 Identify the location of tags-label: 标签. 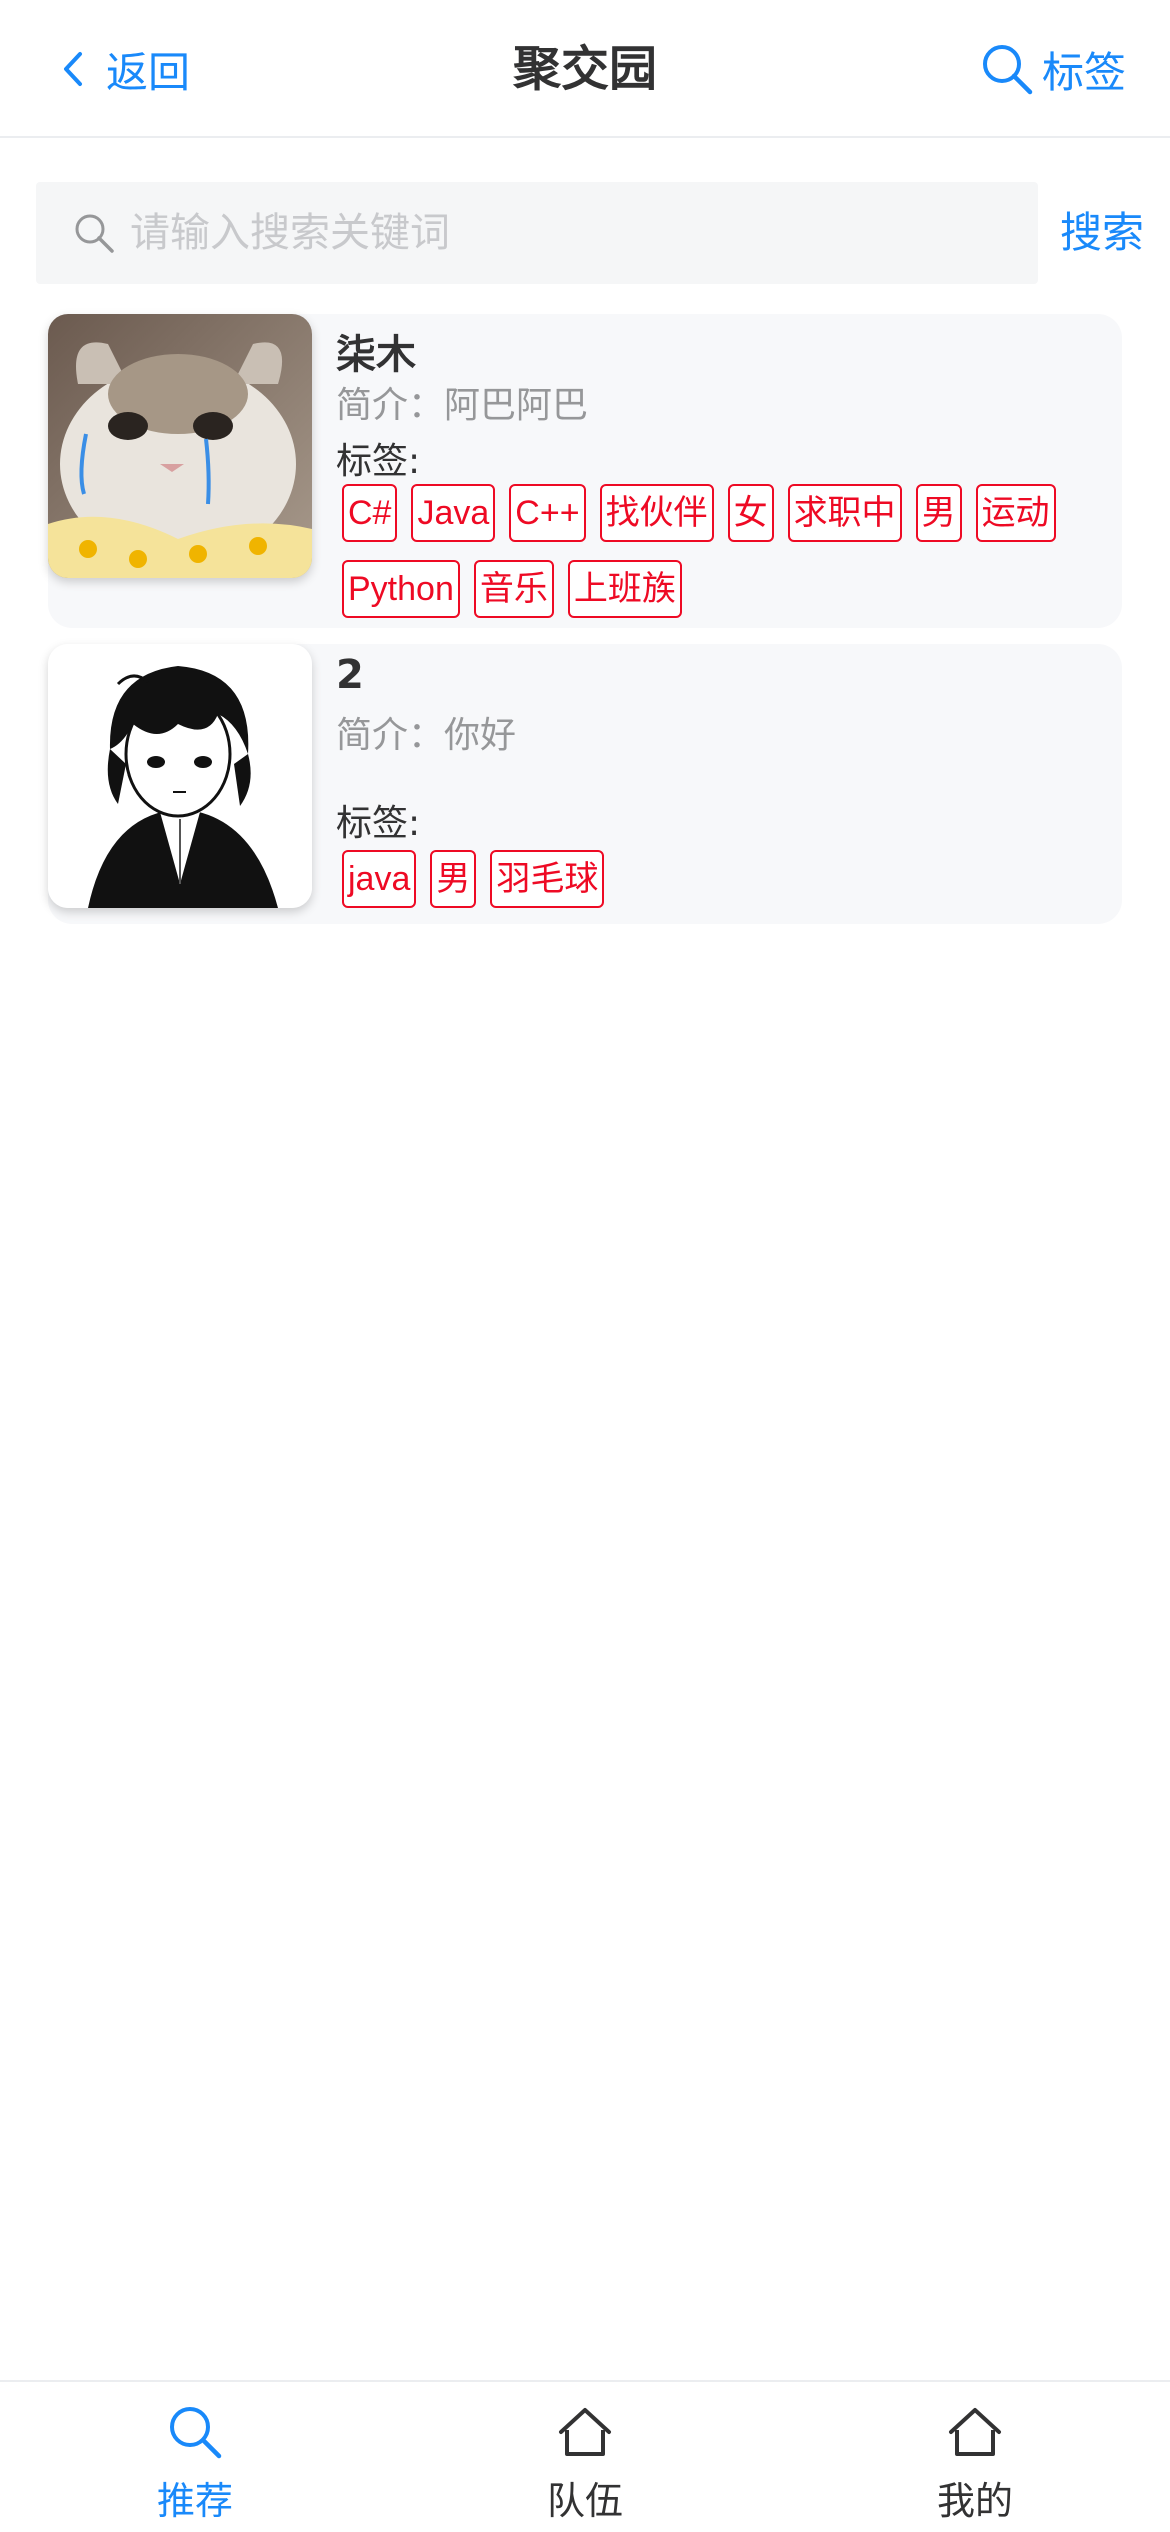
(1083, 72).